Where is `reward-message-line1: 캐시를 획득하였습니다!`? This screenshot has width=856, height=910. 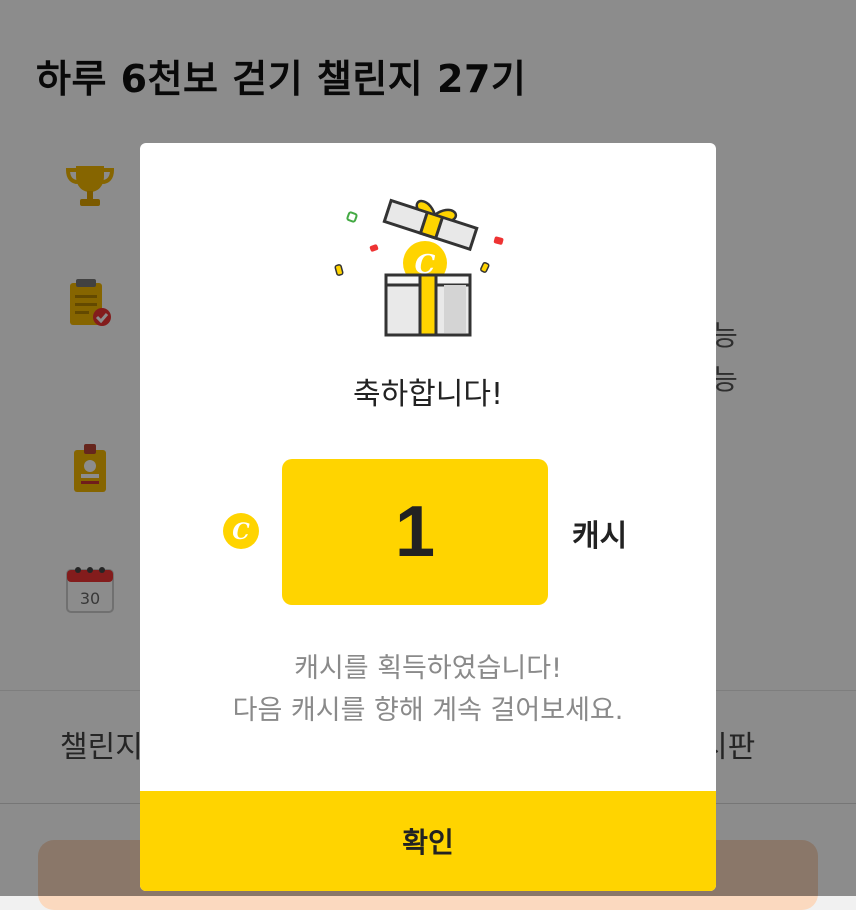
reward-message-line1: 캐시를 획득하였습니다! is located at coordinates (428, 668).